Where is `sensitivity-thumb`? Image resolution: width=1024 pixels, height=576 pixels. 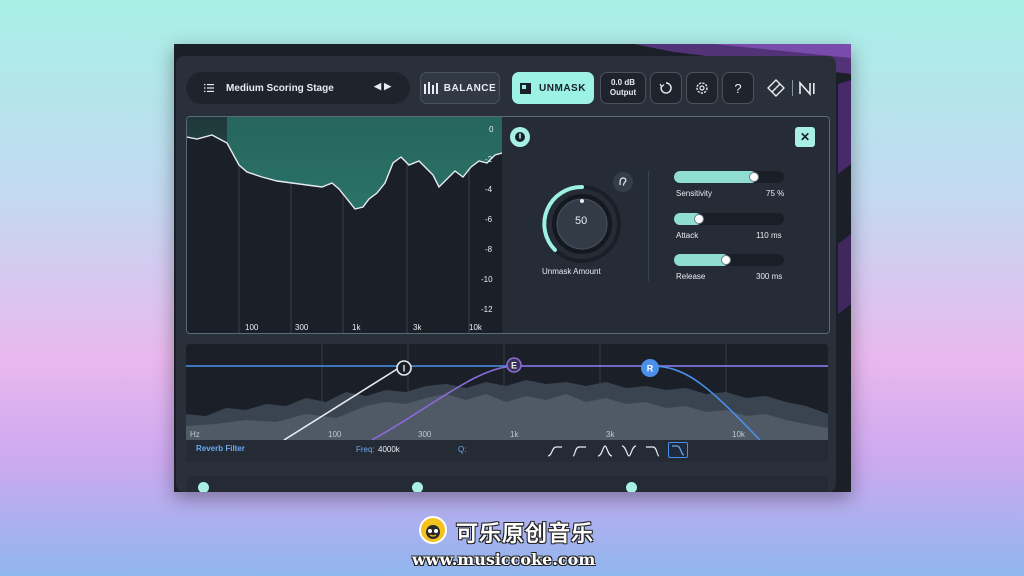 sensitivity-thumb is located at coordinates (753, 177).